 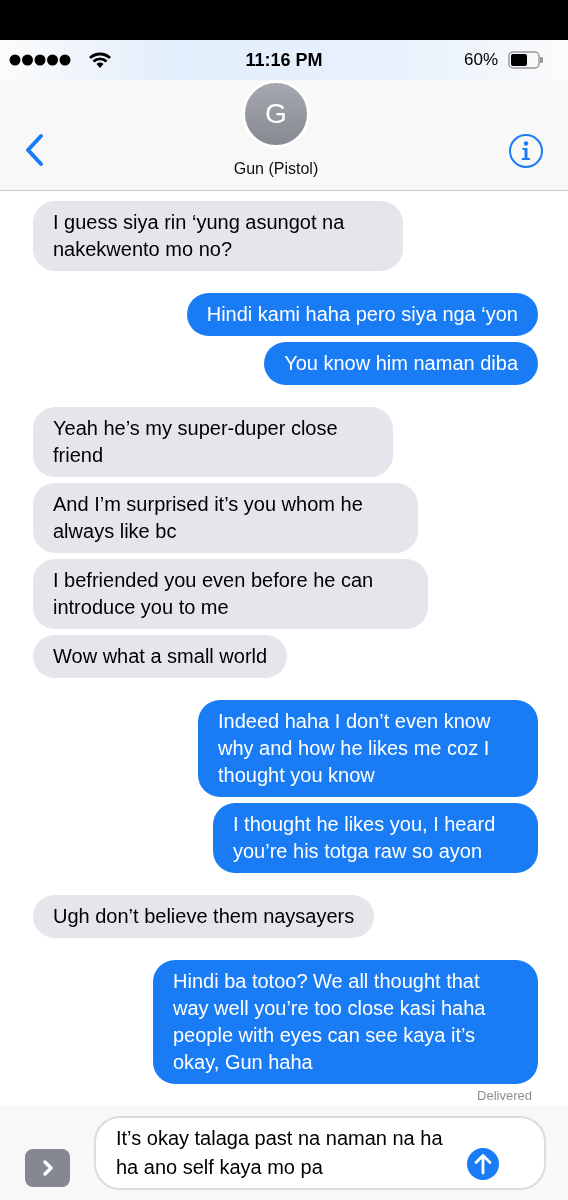 I want to click on battery-icon, so click(x=526, y=60).